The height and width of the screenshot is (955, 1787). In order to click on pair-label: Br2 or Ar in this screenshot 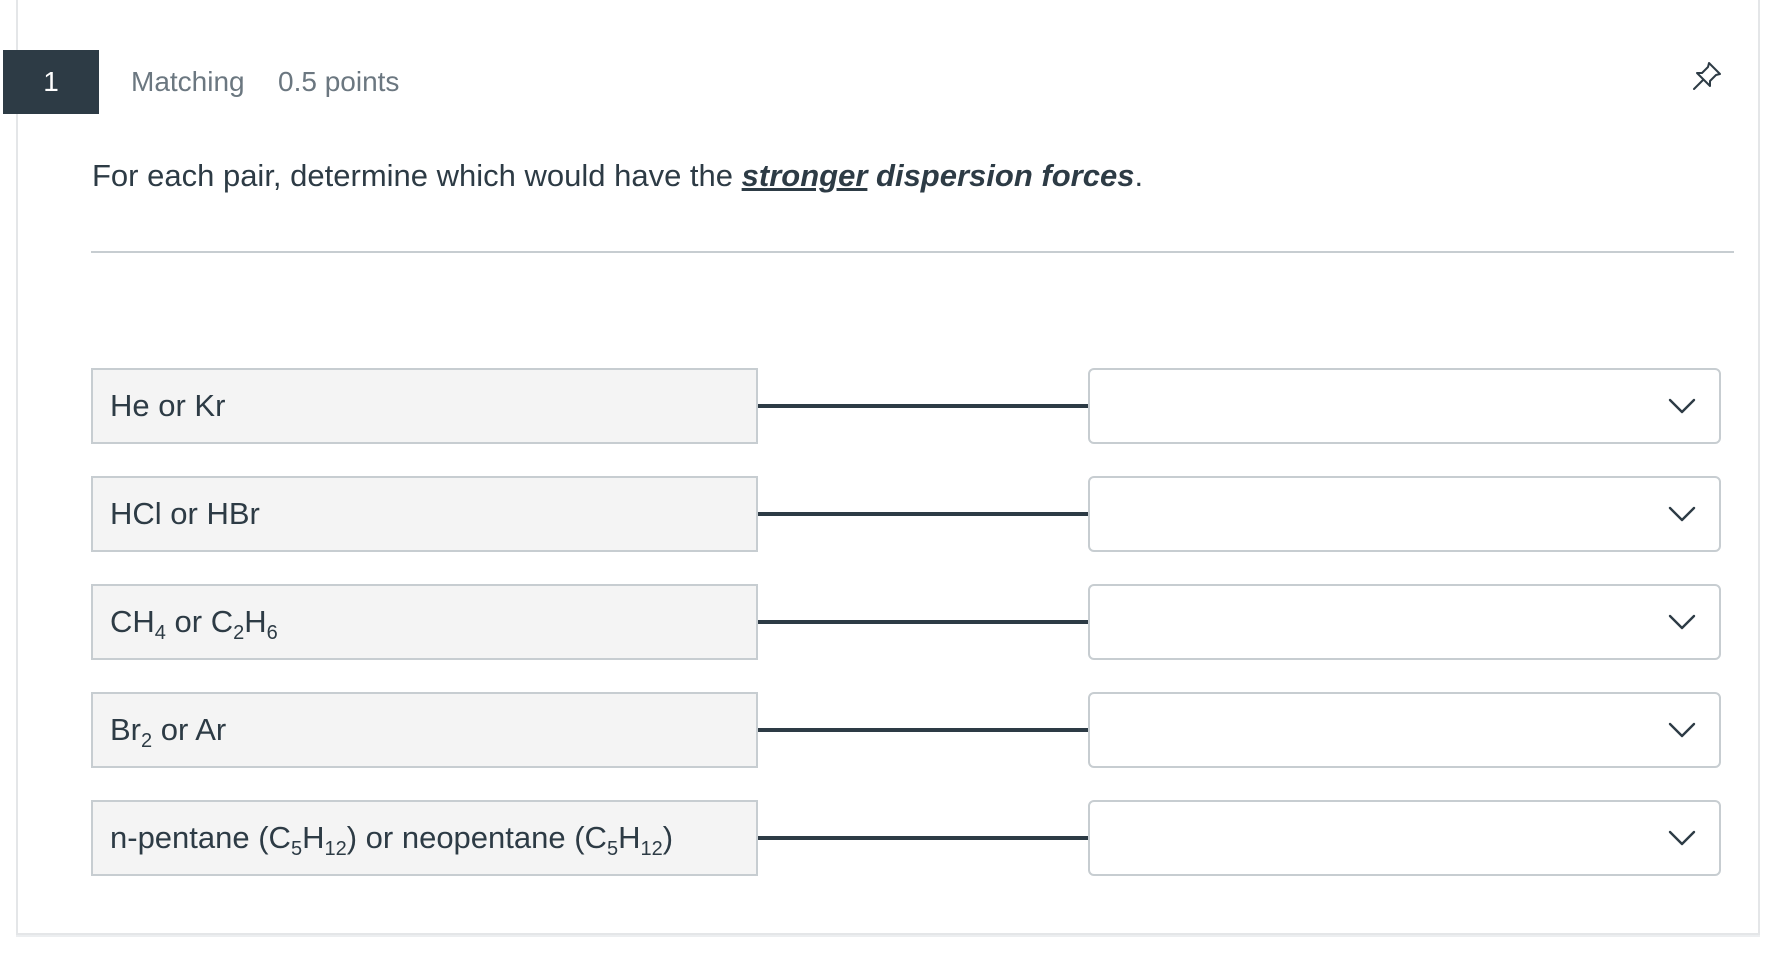, I will do `click(424, 730)`.